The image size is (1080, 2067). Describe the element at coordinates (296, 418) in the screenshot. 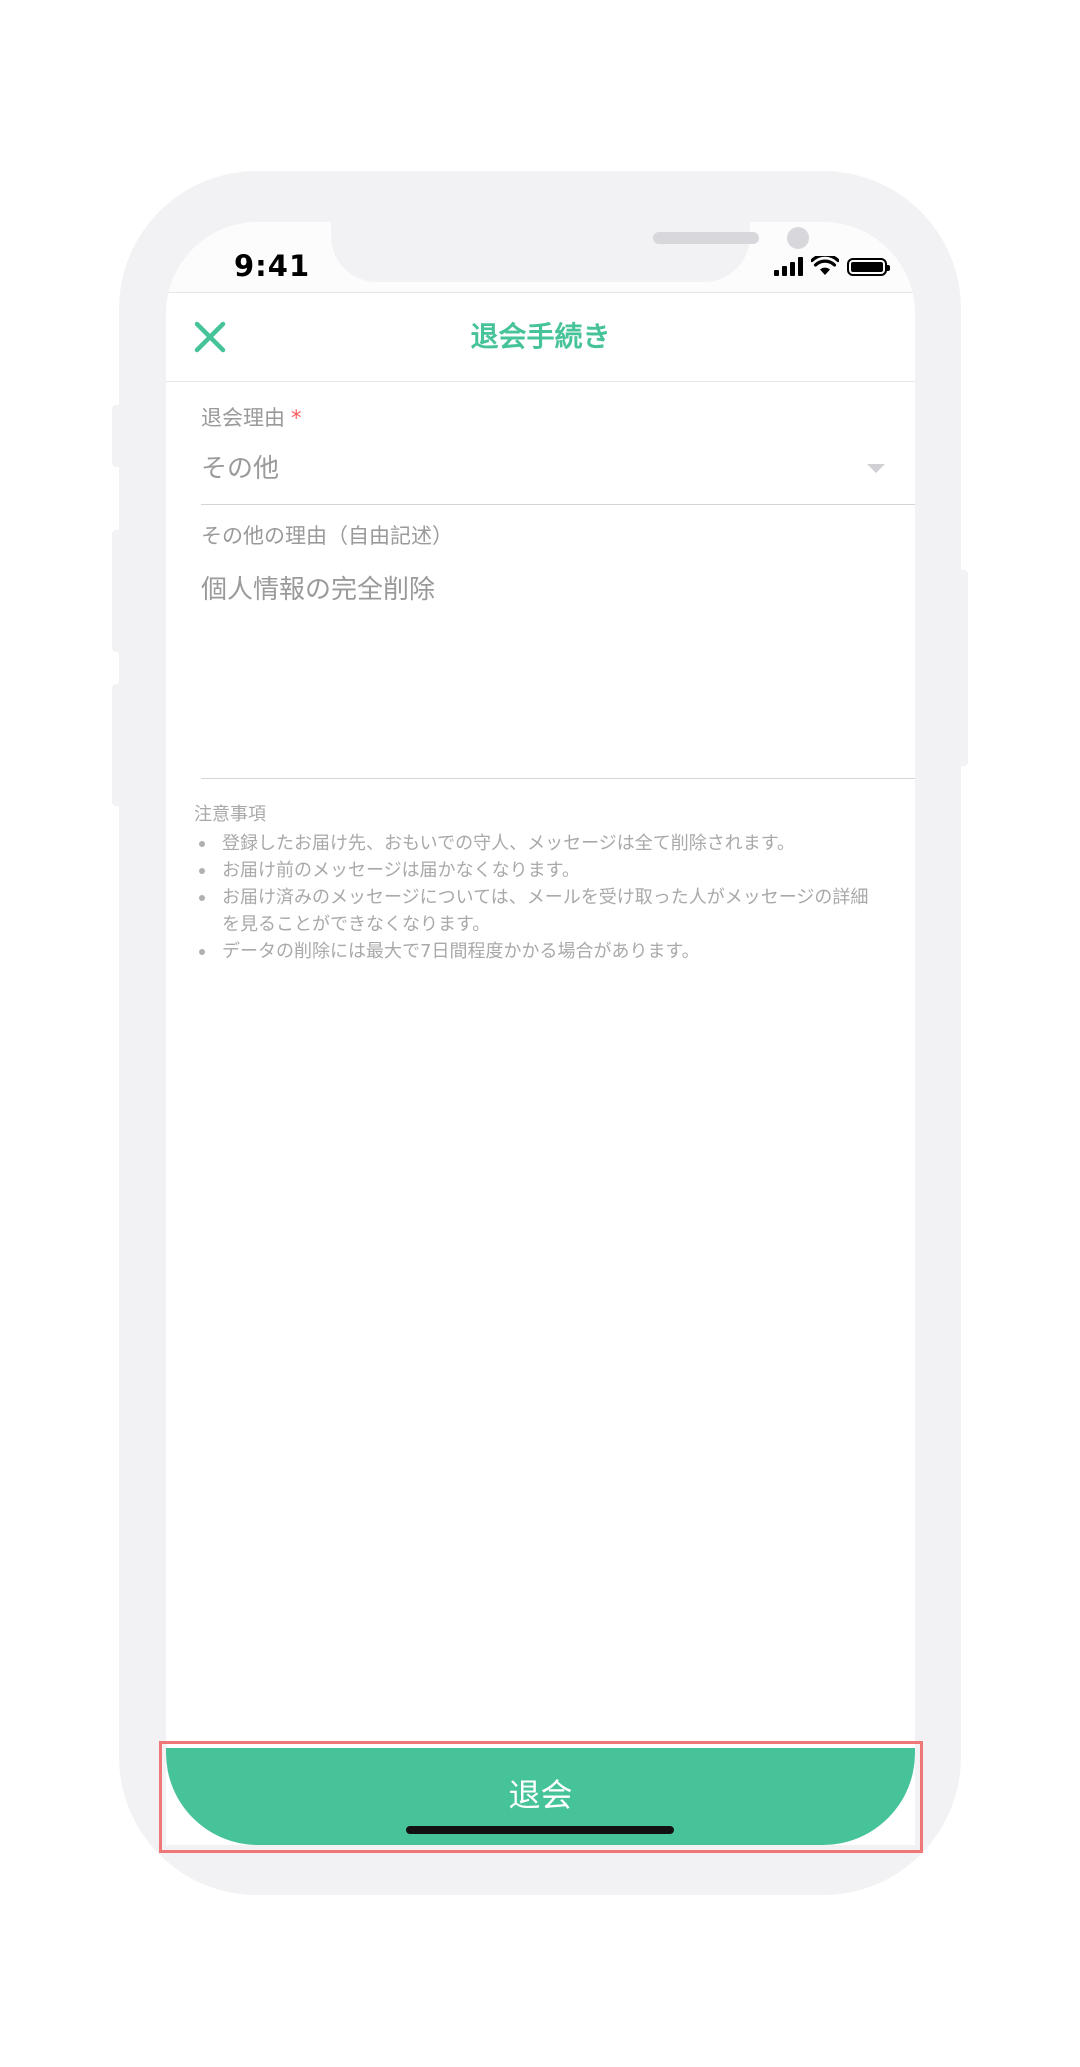

I see `required-mark: *` at that location.